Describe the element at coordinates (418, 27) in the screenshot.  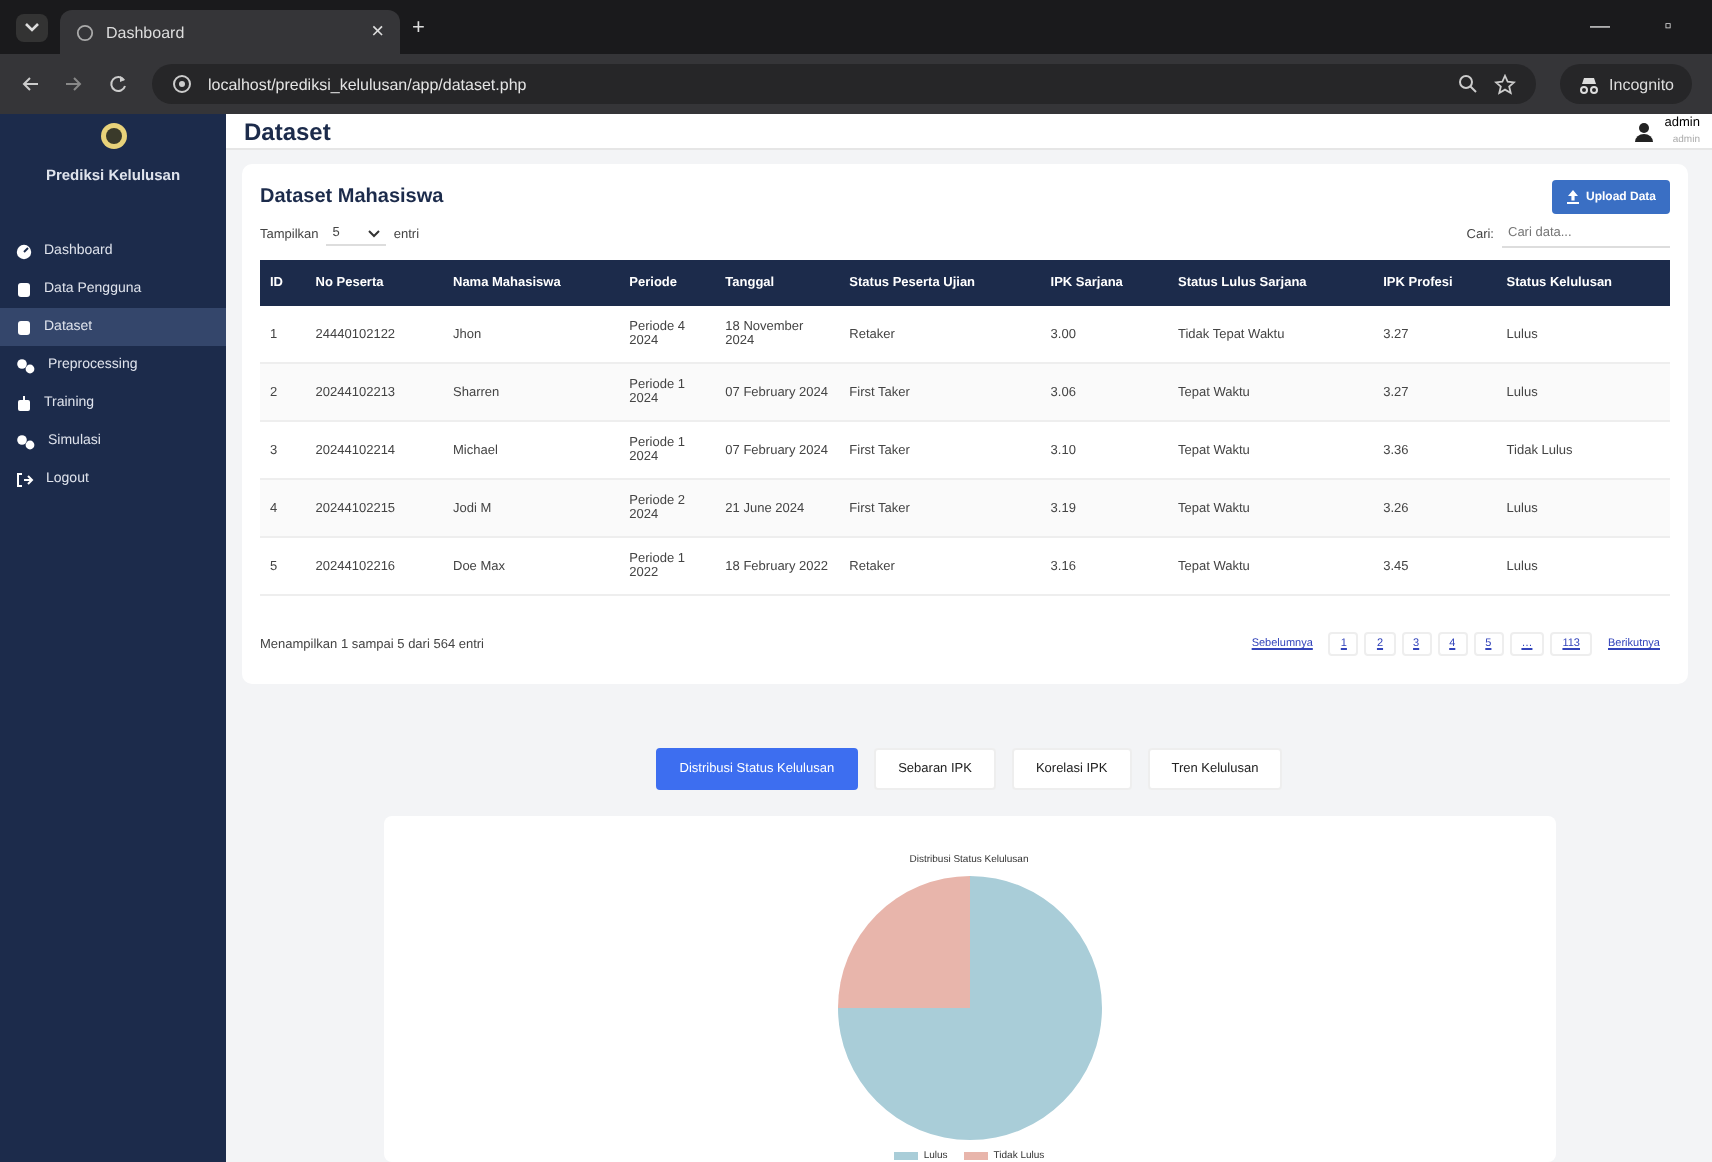
I see `new-tab-button: +` at that location.